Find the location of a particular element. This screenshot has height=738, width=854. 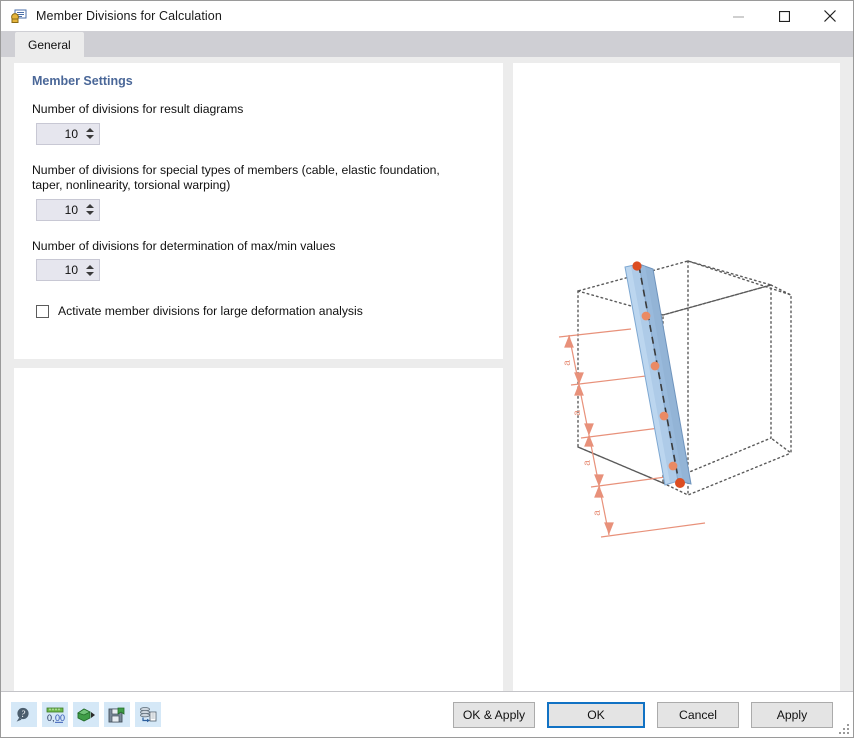

divisions-special-members-value: 10 is located at coordinates (60, 210).